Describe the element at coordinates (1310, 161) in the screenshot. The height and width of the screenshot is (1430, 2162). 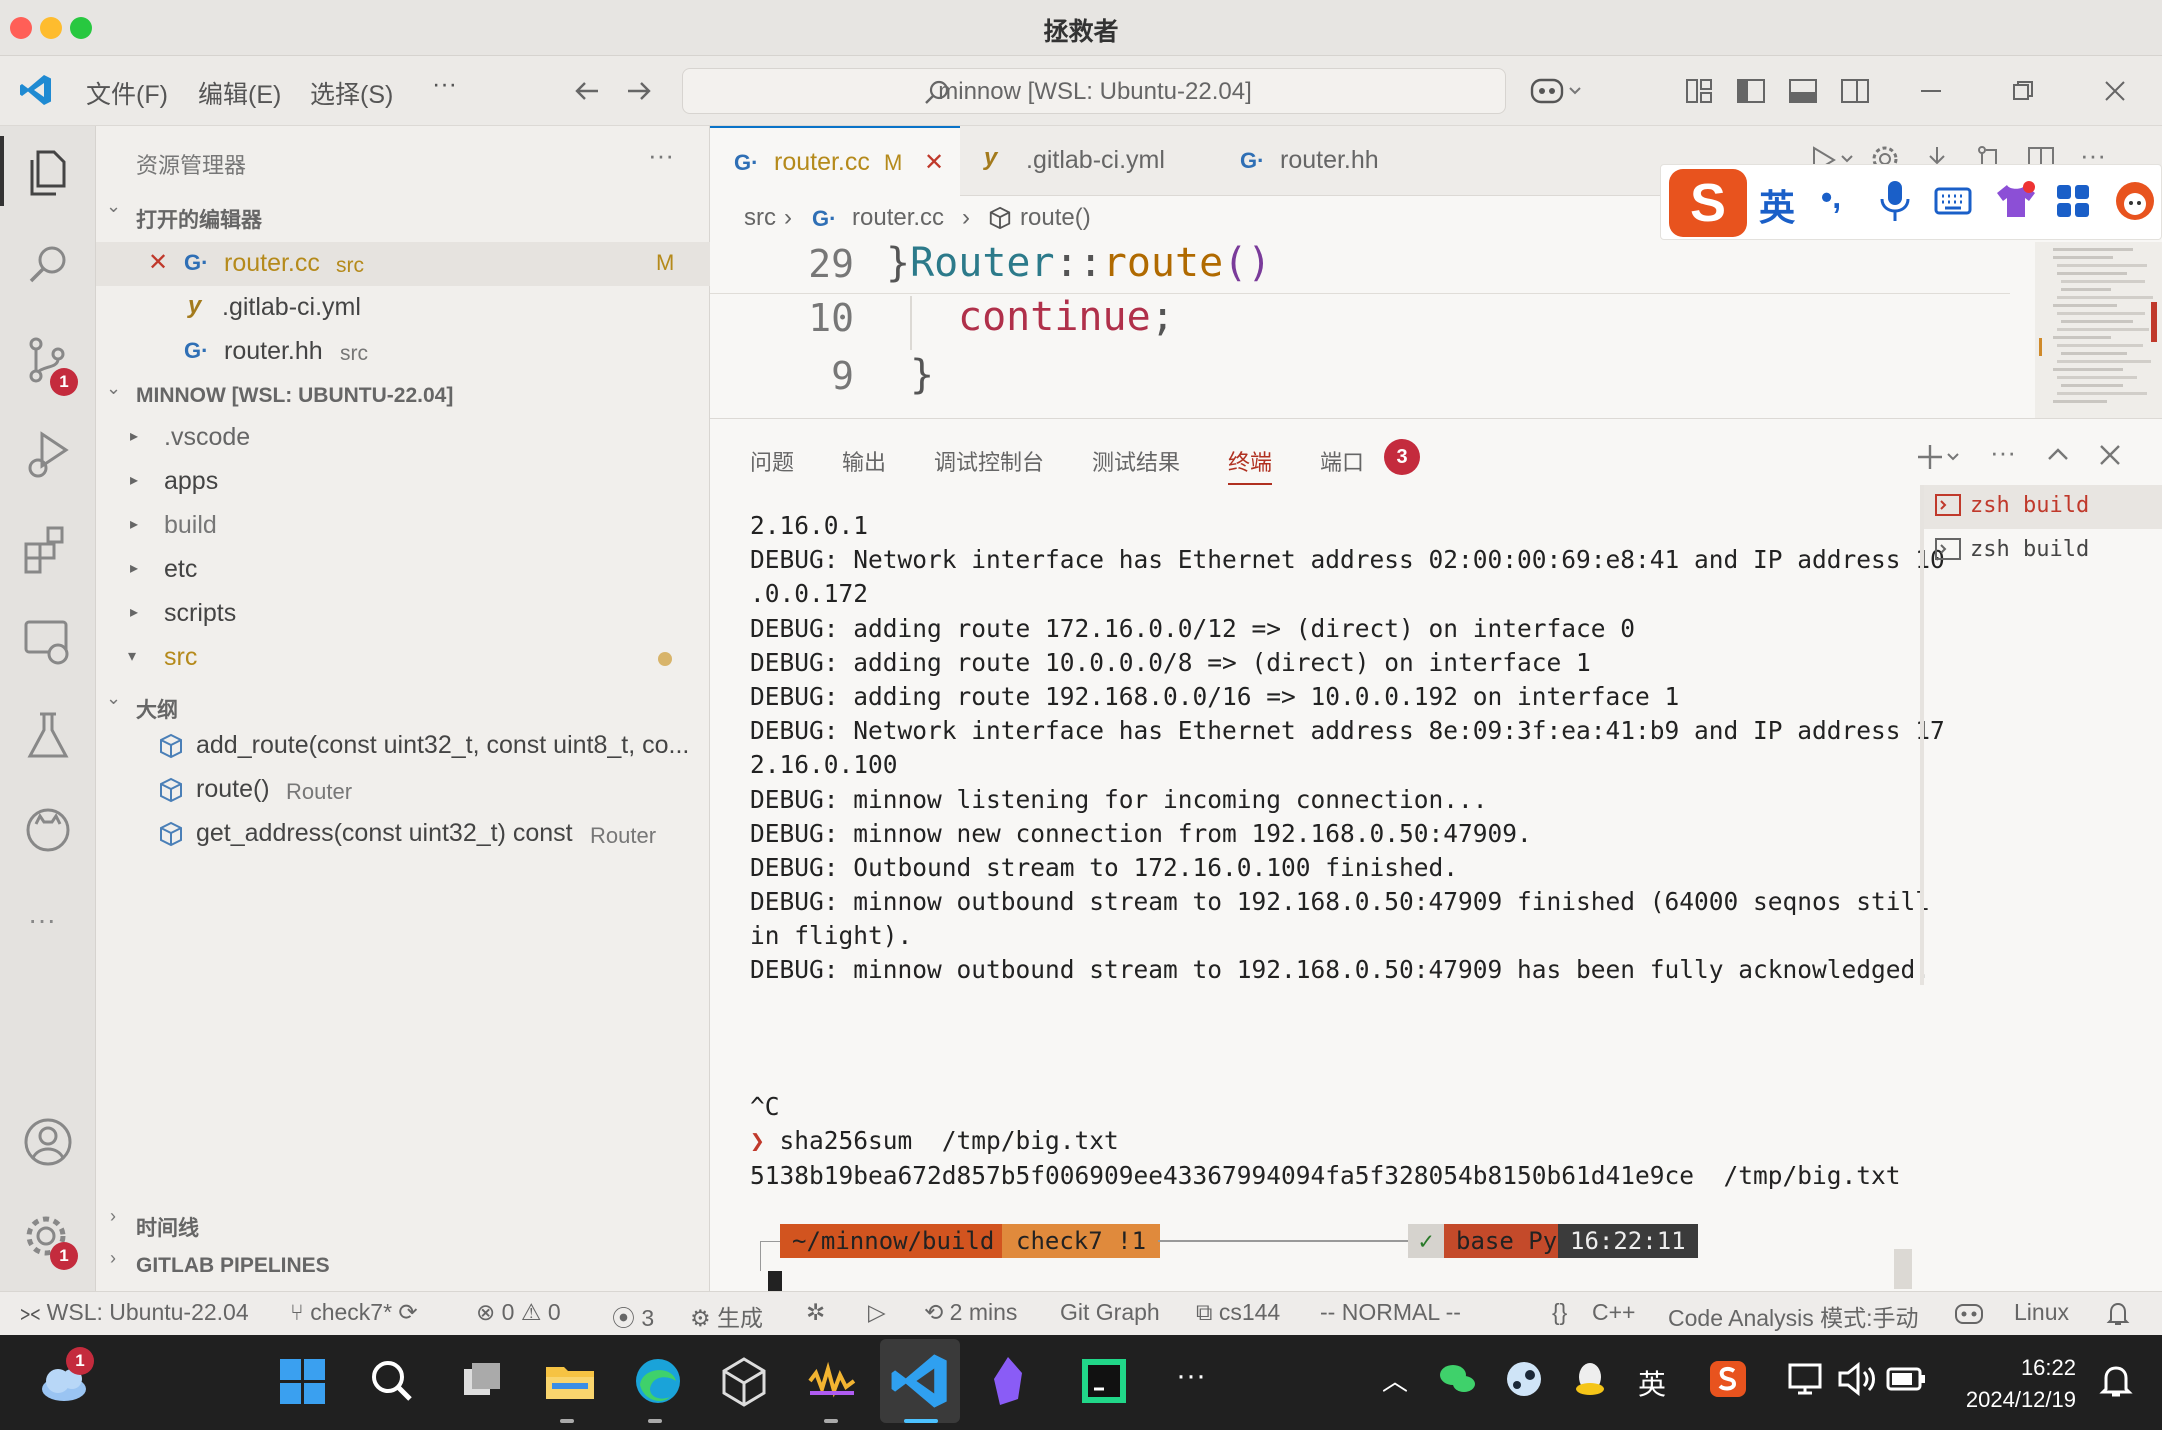
I see `tab-router-hh: G· router.hh` at that location.